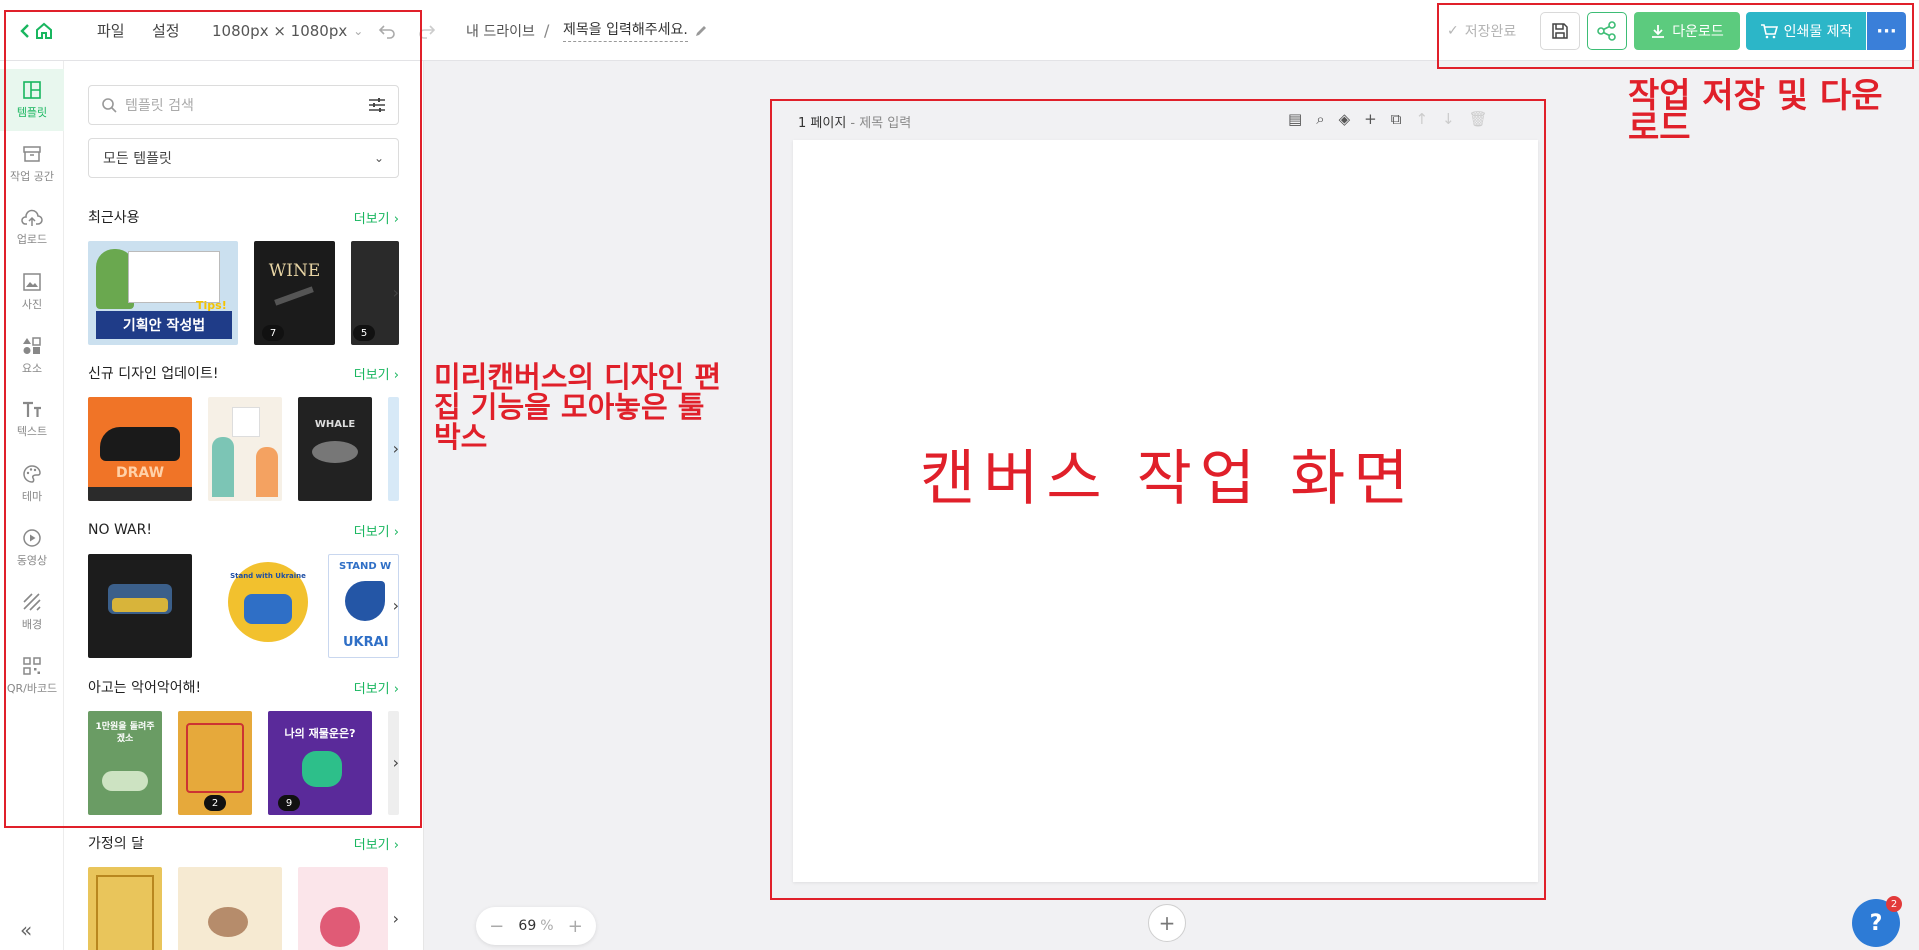  I want to click on zoom-value: 69%, so click(535, 926).